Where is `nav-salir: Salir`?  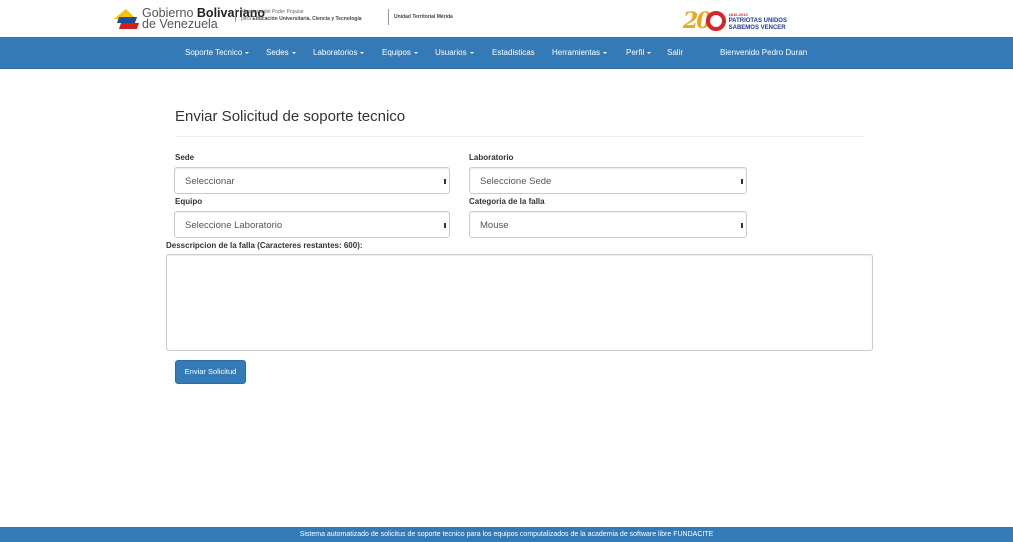
nav-salir: Salir is located at coordinates (675, 53).